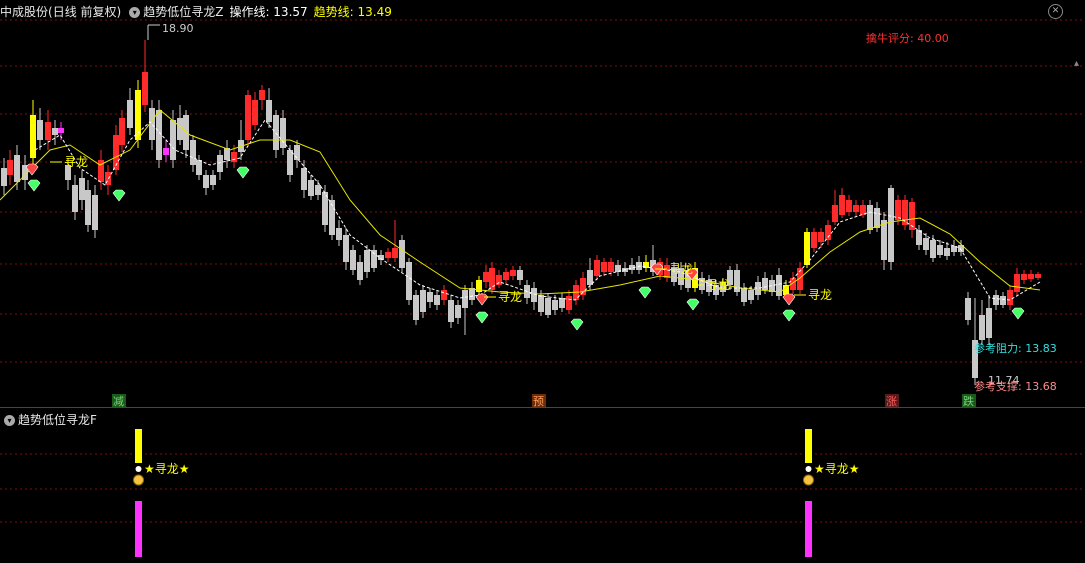  What do you see at coordinates (1015, 348) in the screenshot?
I see `resistance-label: 参考阻力: 13.83` at bounding box center [1015, 348].